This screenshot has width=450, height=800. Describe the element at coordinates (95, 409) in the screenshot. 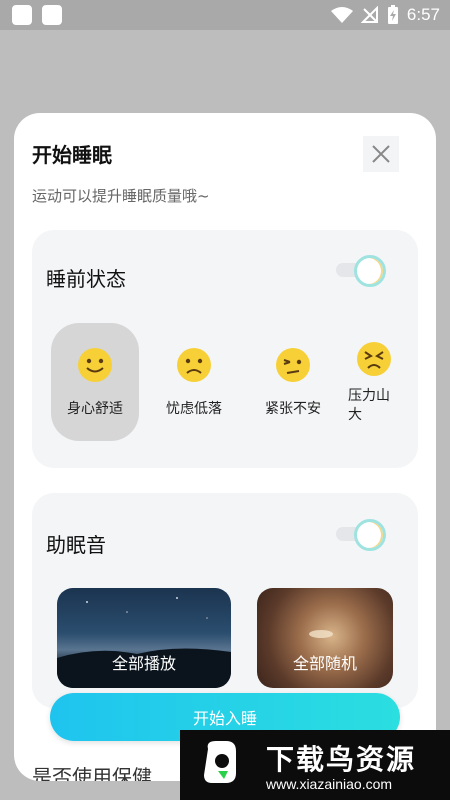

I see `mood-label: 身心舒适` at that location.